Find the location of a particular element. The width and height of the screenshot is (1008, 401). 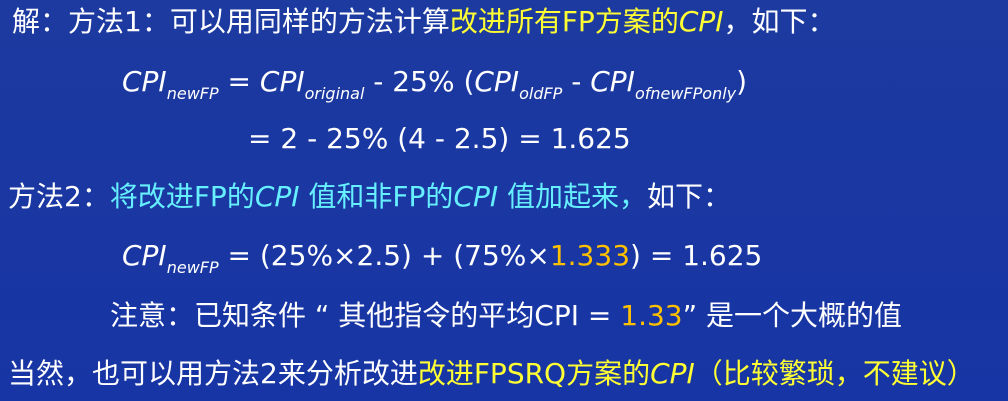

formula2-mid: = (25%×2.5) + (75%× is located at coordinates (384, 255).